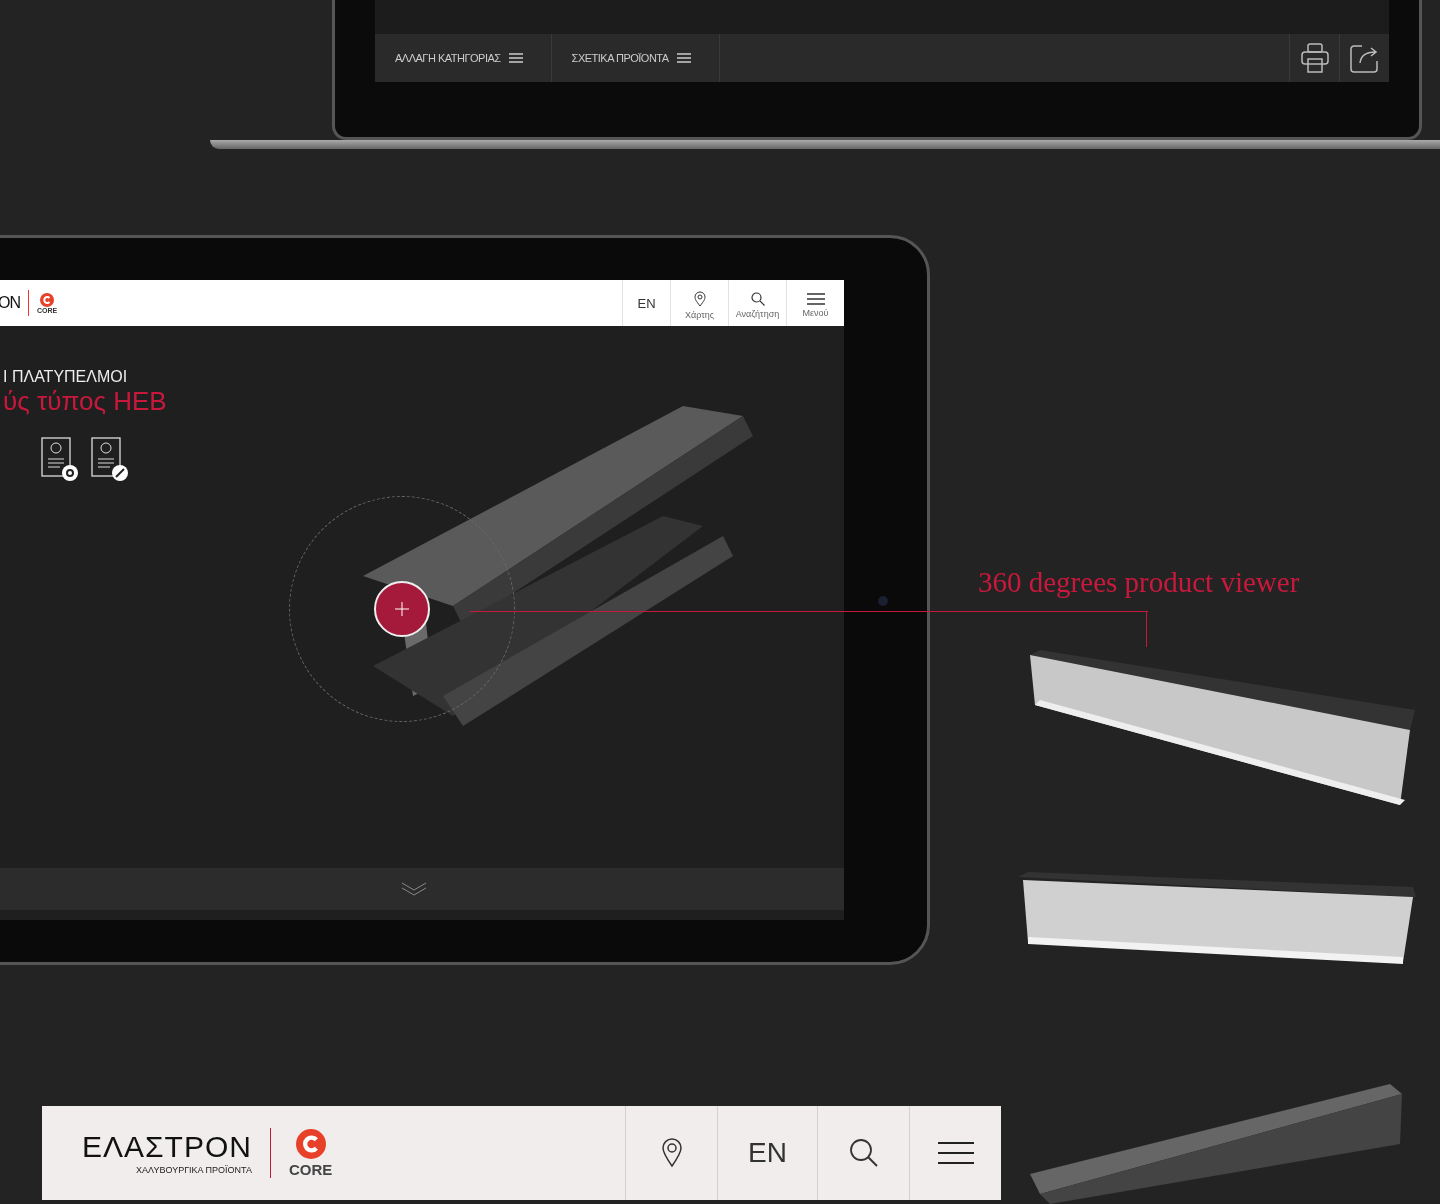 The height and width of the screenshot is (1204, 1440). What do you see at coordinates (310, 1169) in the screenshot?
I see `core-label: CORE` at bounding box center [310, 1169].